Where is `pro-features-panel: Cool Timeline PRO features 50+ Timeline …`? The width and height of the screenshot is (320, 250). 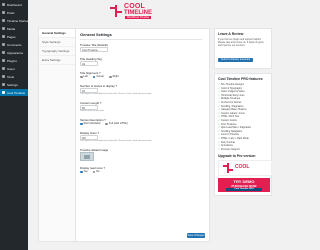
pro-features-panel: Cool Timeline PRO features 50+ Timeline … is located at coordinates (243, 135).